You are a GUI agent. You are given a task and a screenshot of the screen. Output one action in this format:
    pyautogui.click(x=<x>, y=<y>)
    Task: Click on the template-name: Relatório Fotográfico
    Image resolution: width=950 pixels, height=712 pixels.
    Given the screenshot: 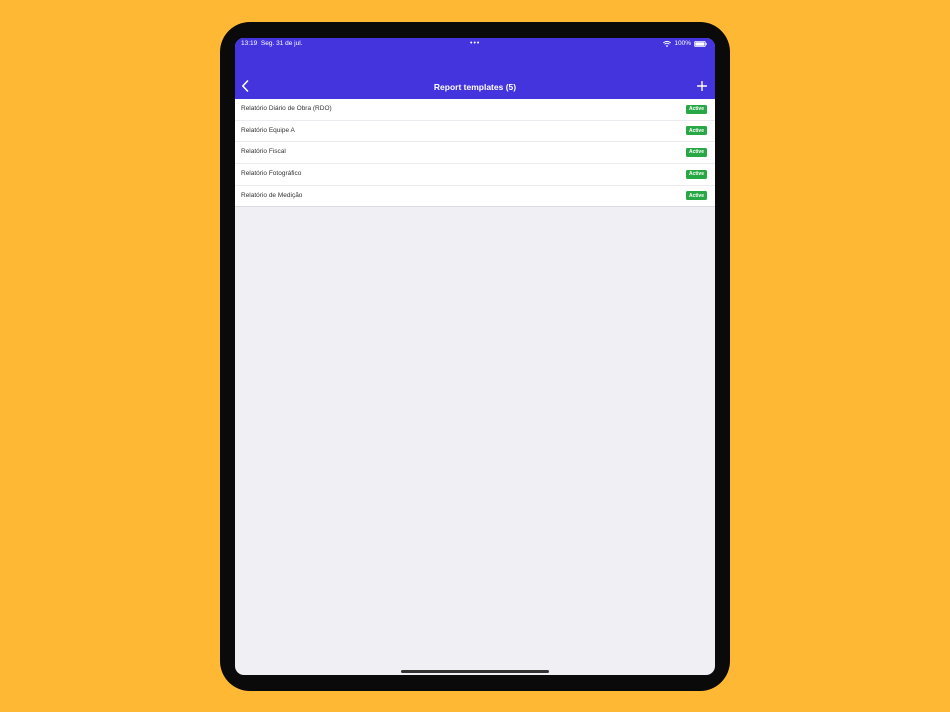 What is the action you would take?
    pyautogui.click(x=271, y=174)
    